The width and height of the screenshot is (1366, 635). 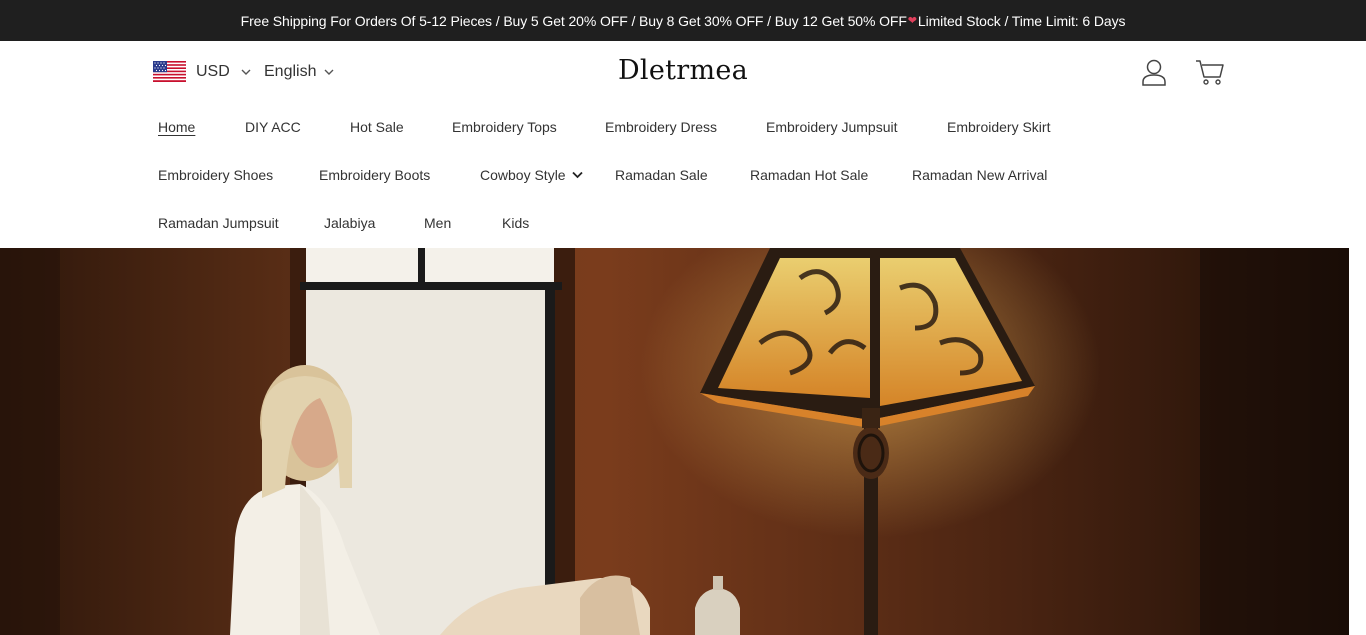 What do you see at coordinates (998, 127) in the screenshot?
I see `nav-item-embroidery-skirt: Embroidery Skirt` at bounding box center [998, 127].